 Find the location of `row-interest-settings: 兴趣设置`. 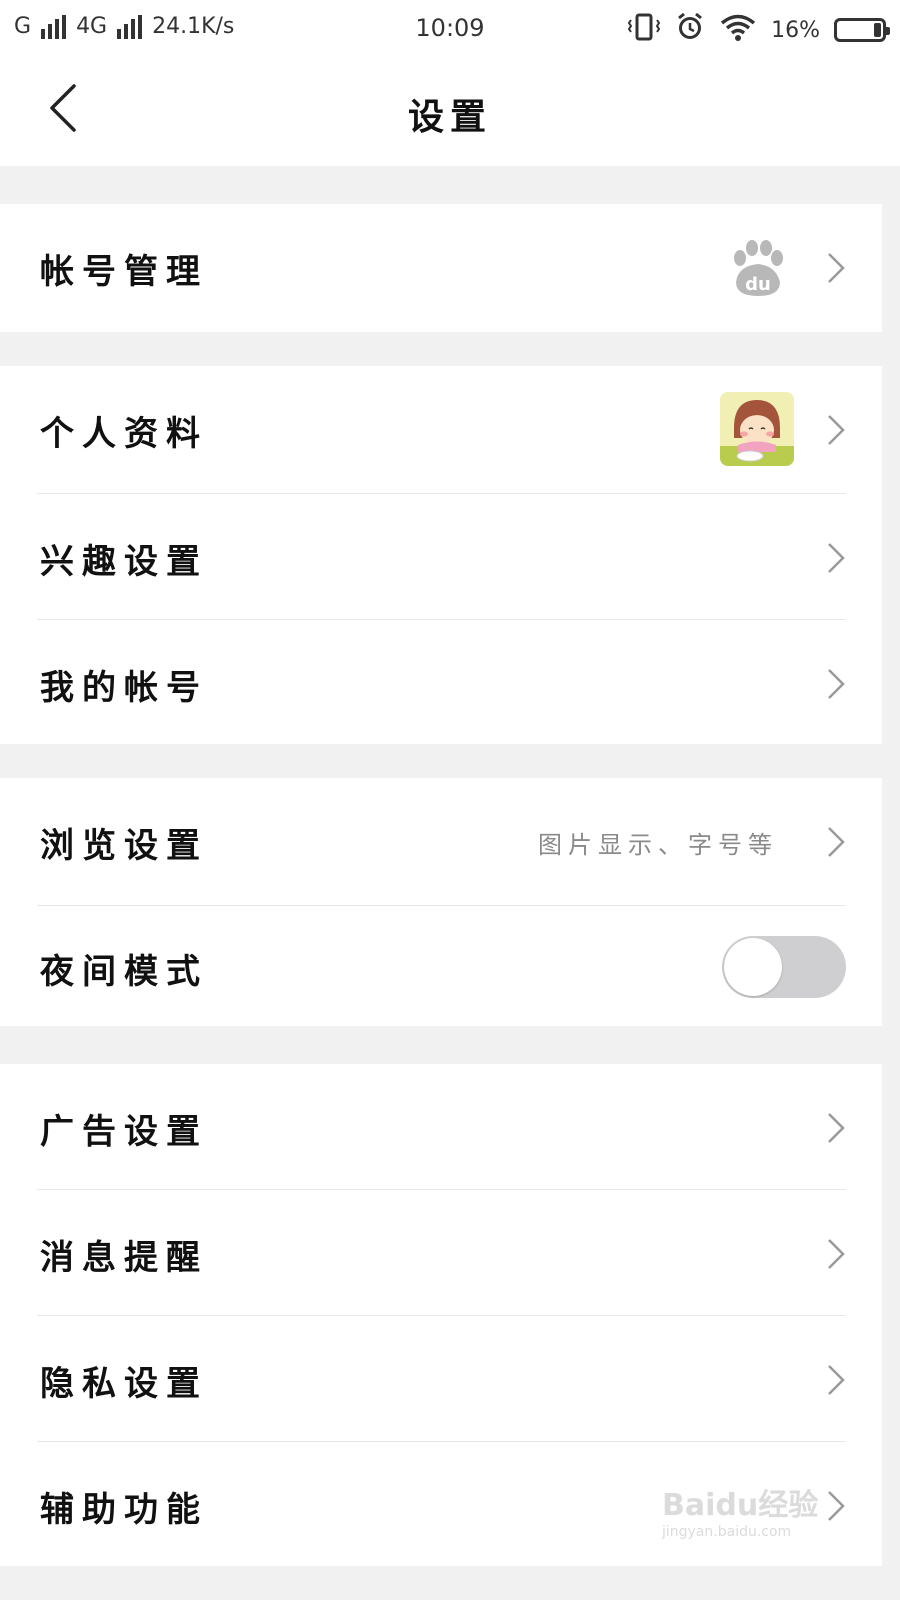

row-interest-settings: 兴趣设置 is located at coordinates (441, 557).